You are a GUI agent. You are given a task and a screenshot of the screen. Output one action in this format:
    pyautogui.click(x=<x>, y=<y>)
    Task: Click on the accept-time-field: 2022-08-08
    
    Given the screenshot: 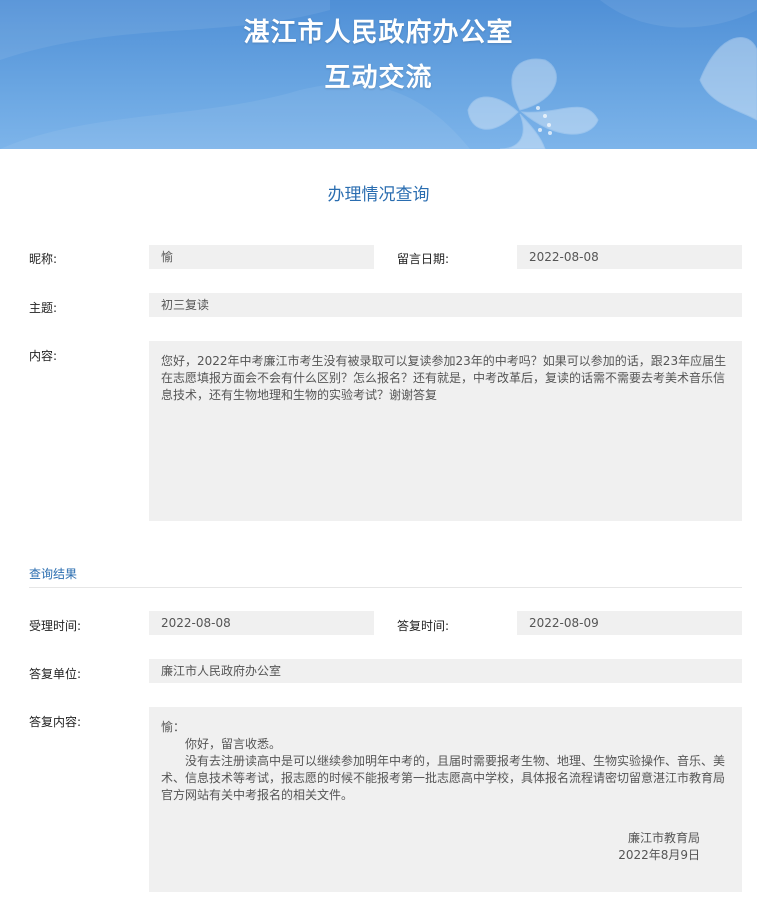 What is the action you would take?
    pyautogui.click(x=261, y=623)
    